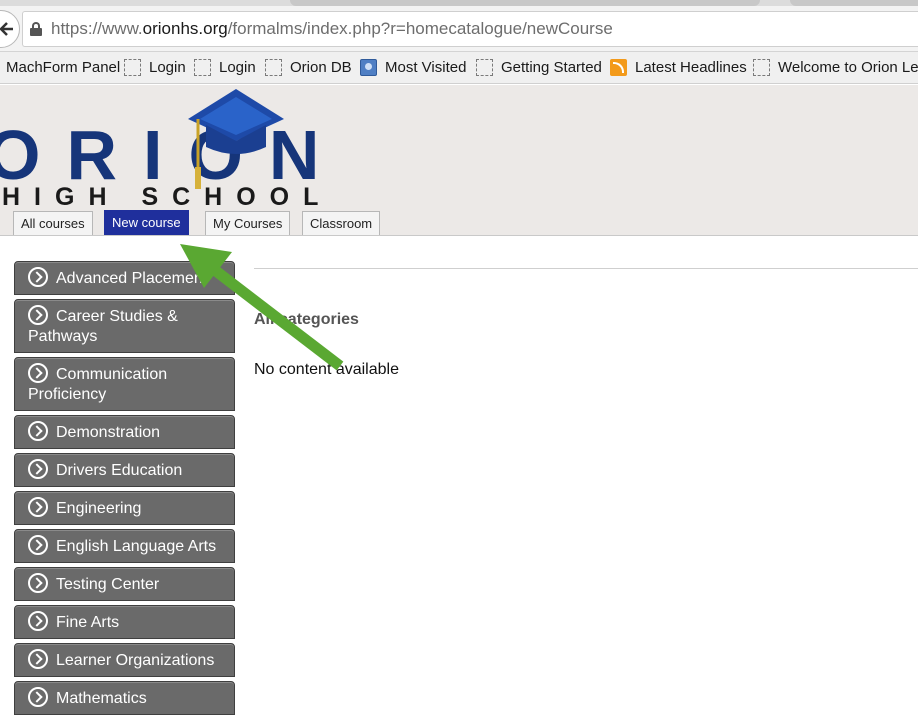  I want to click on category-communication-proficiency: Communication Proficiency, so click(124, 384).